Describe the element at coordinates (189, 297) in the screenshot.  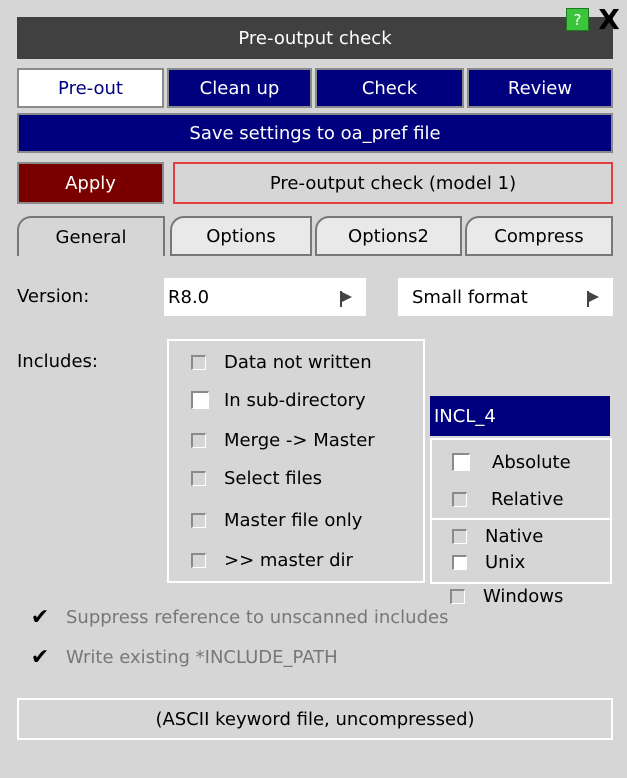
I see `version-value: R8.0` at that location.